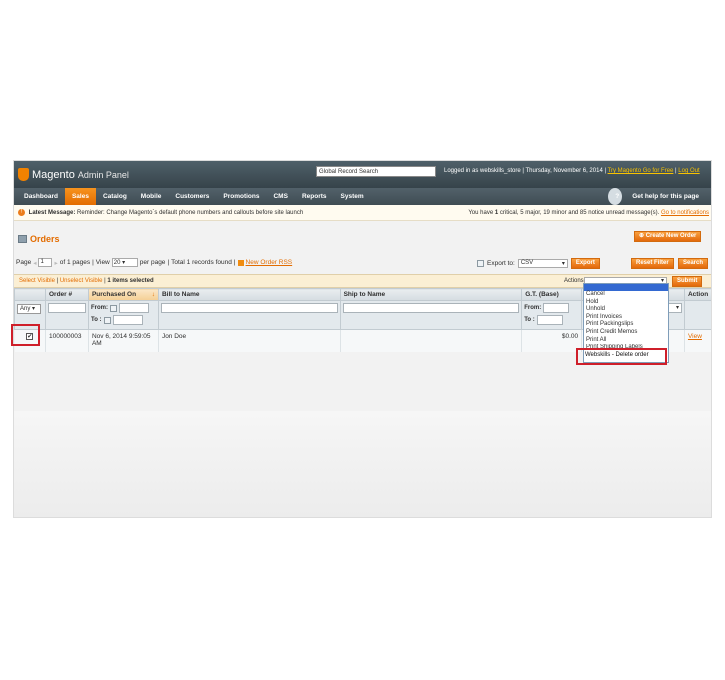 The image size is (725, 680). Describe the element at coordinates (114, 294) in the screenshot. I see `col-purchased-on-label: Purchased On` at that location.